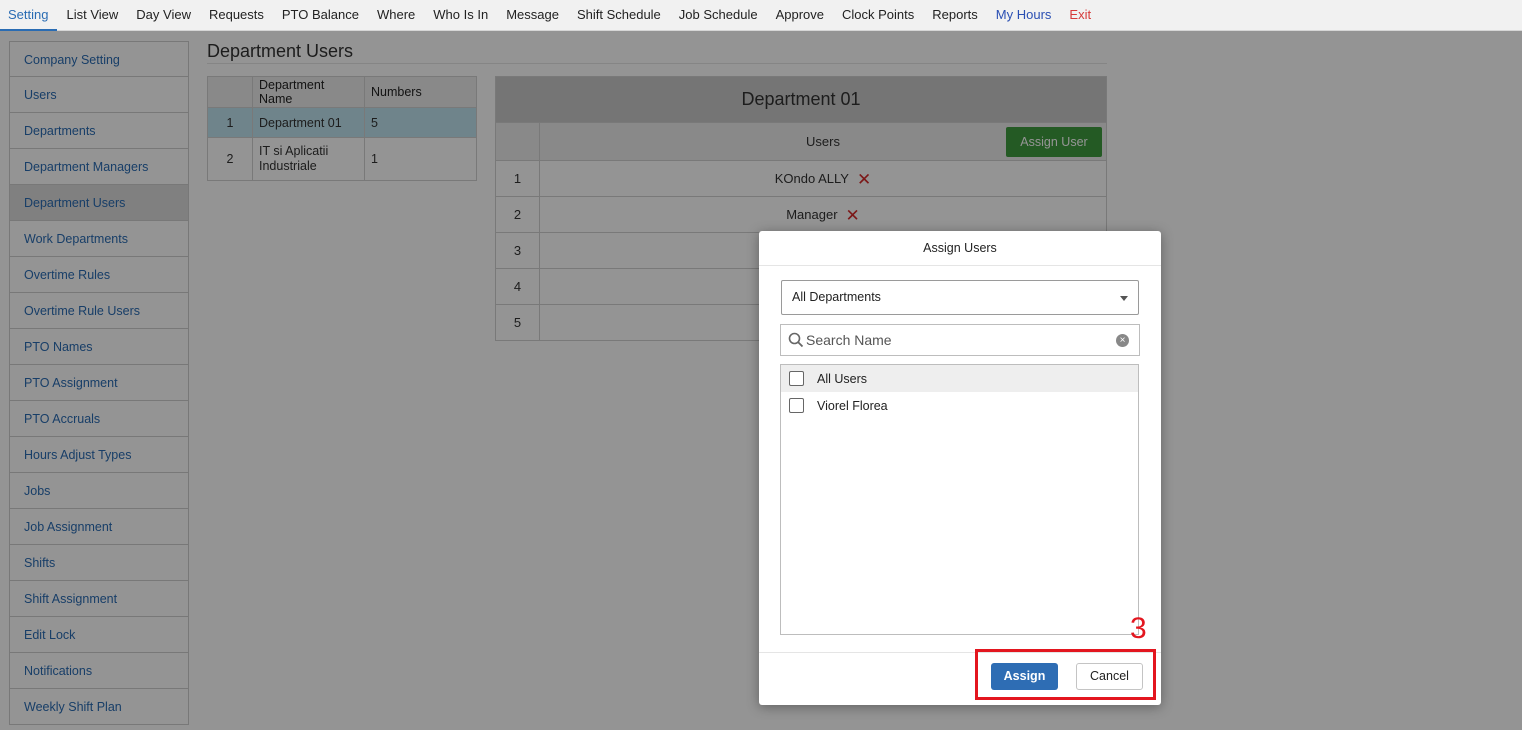 Image resolution: width=1522 pixels, height=730 pixels. What do you see at coordinates (960, 297) in the screenshot?
I see `department-select: All Departments` at bounding box center [960, 297].